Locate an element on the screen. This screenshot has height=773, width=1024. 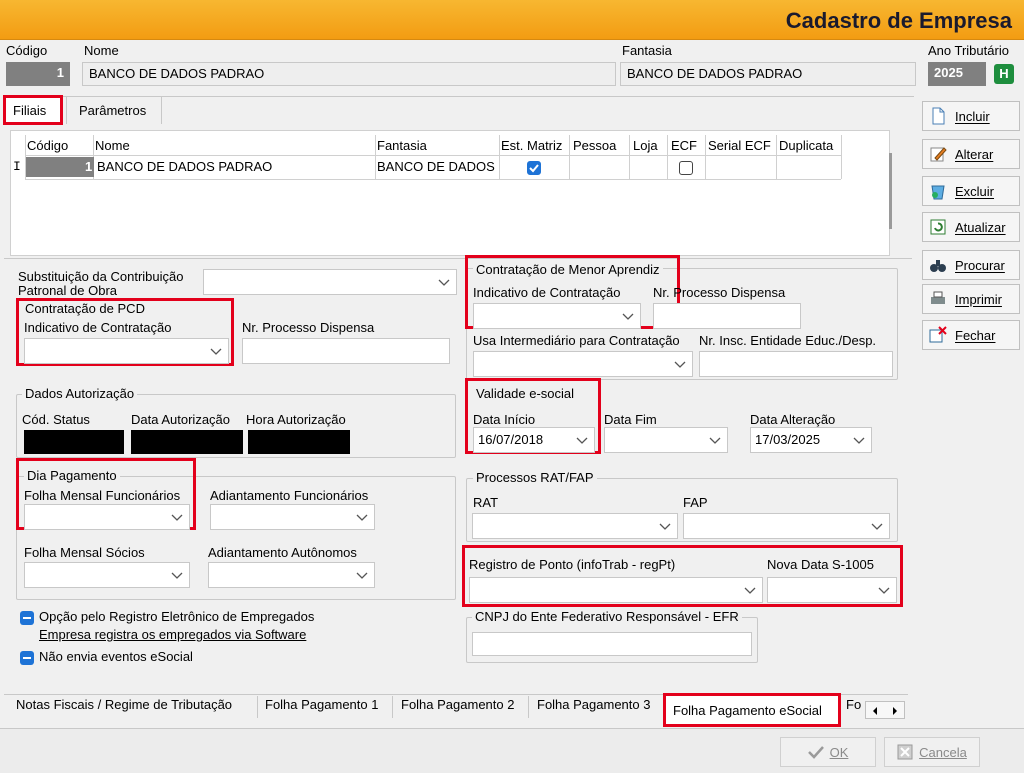
data-autorizacao-field is located at coordinates (187, 442).